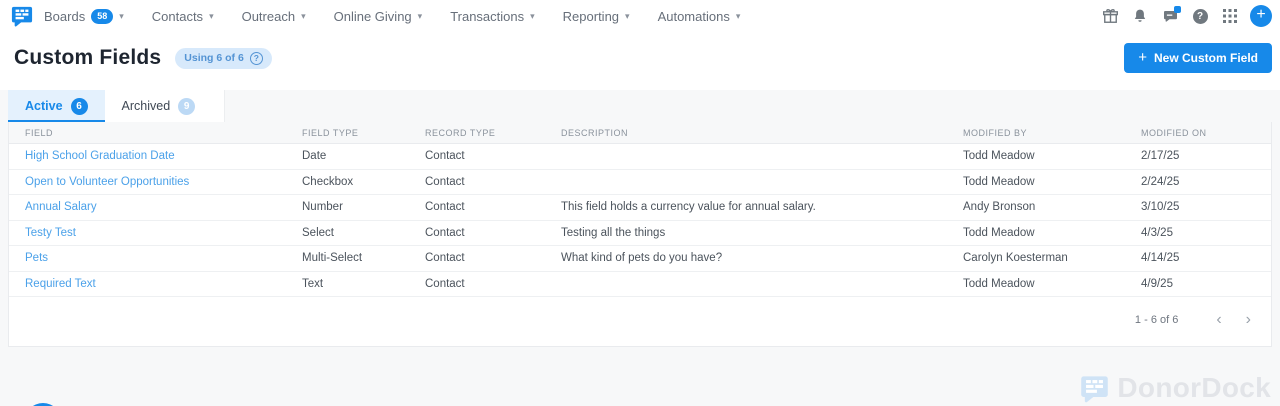  What do you see at coordinates (65, 16) in the screenshot?
I see `nav-item-label: Boards` at bounding box center [65, 16].